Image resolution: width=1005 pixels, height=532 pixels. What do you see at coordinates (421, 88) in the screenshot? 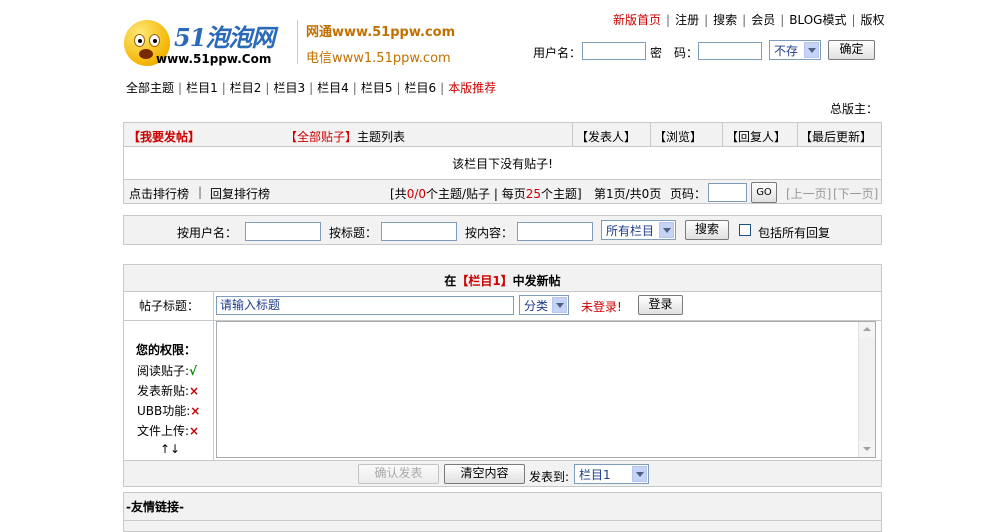
I see `cat-section-6: 栏目6` at bounding box center [421, 88].